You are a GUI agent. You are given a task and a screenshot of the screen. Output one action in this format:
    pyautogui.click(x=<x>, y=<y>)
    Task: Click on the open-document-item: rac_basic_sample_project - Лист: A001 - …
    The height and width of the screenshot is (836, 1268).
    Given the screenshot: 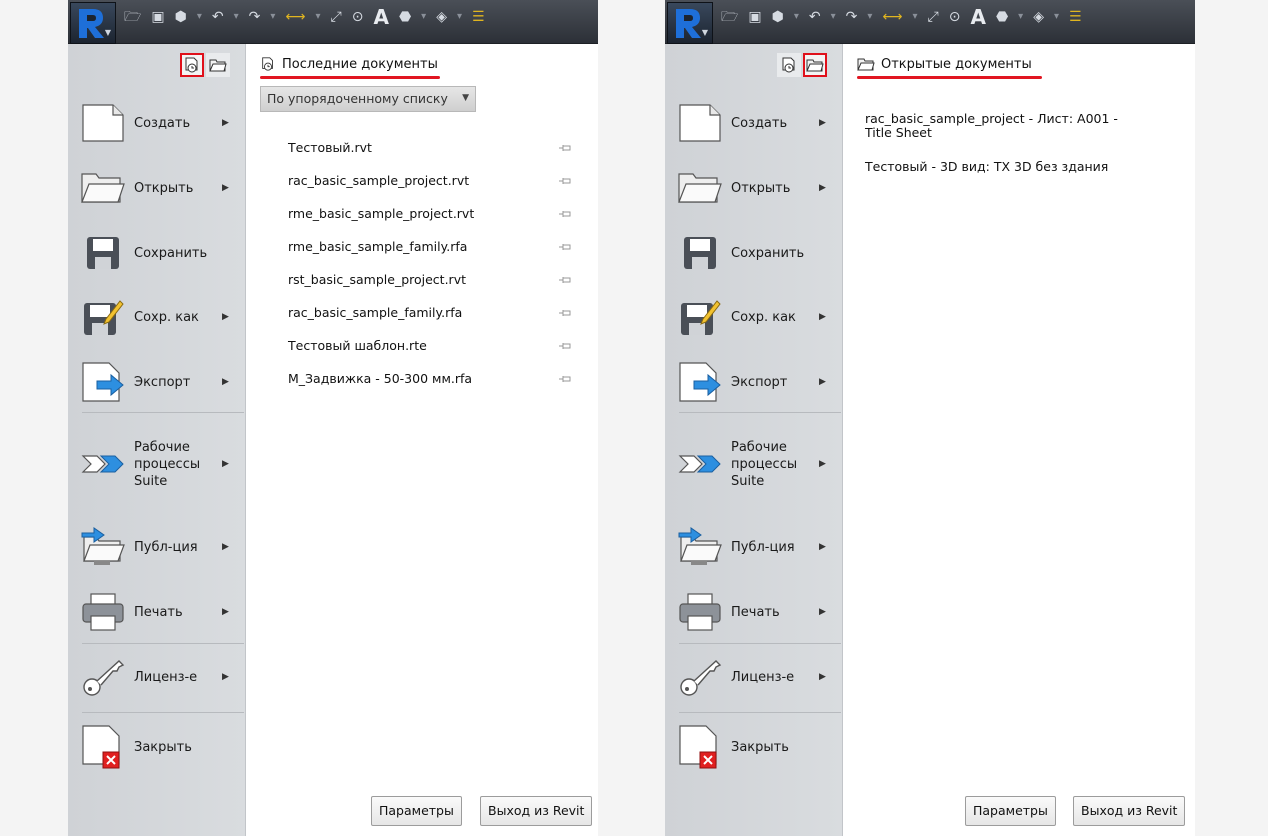 What is the action you would take?
    pyautogui.click(x=1010, y=126)
    